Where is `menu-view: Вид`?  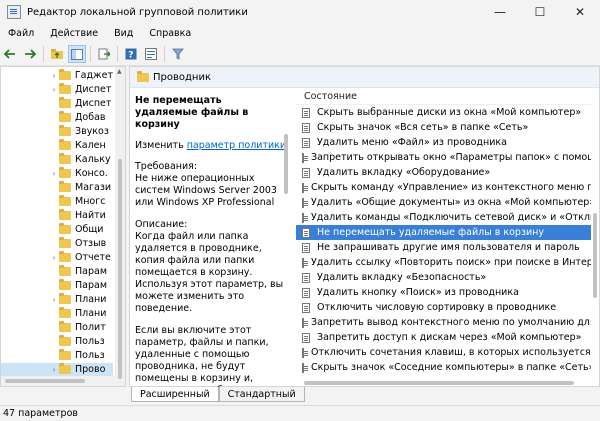 menu-view: Вид is located at coordinates (123, 33).